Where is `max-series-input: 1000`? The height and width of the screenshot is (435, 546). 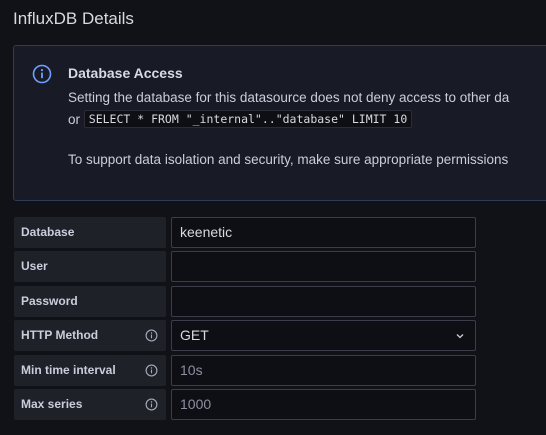
max-series-input: 1000 is located at coordinates (323, 404).